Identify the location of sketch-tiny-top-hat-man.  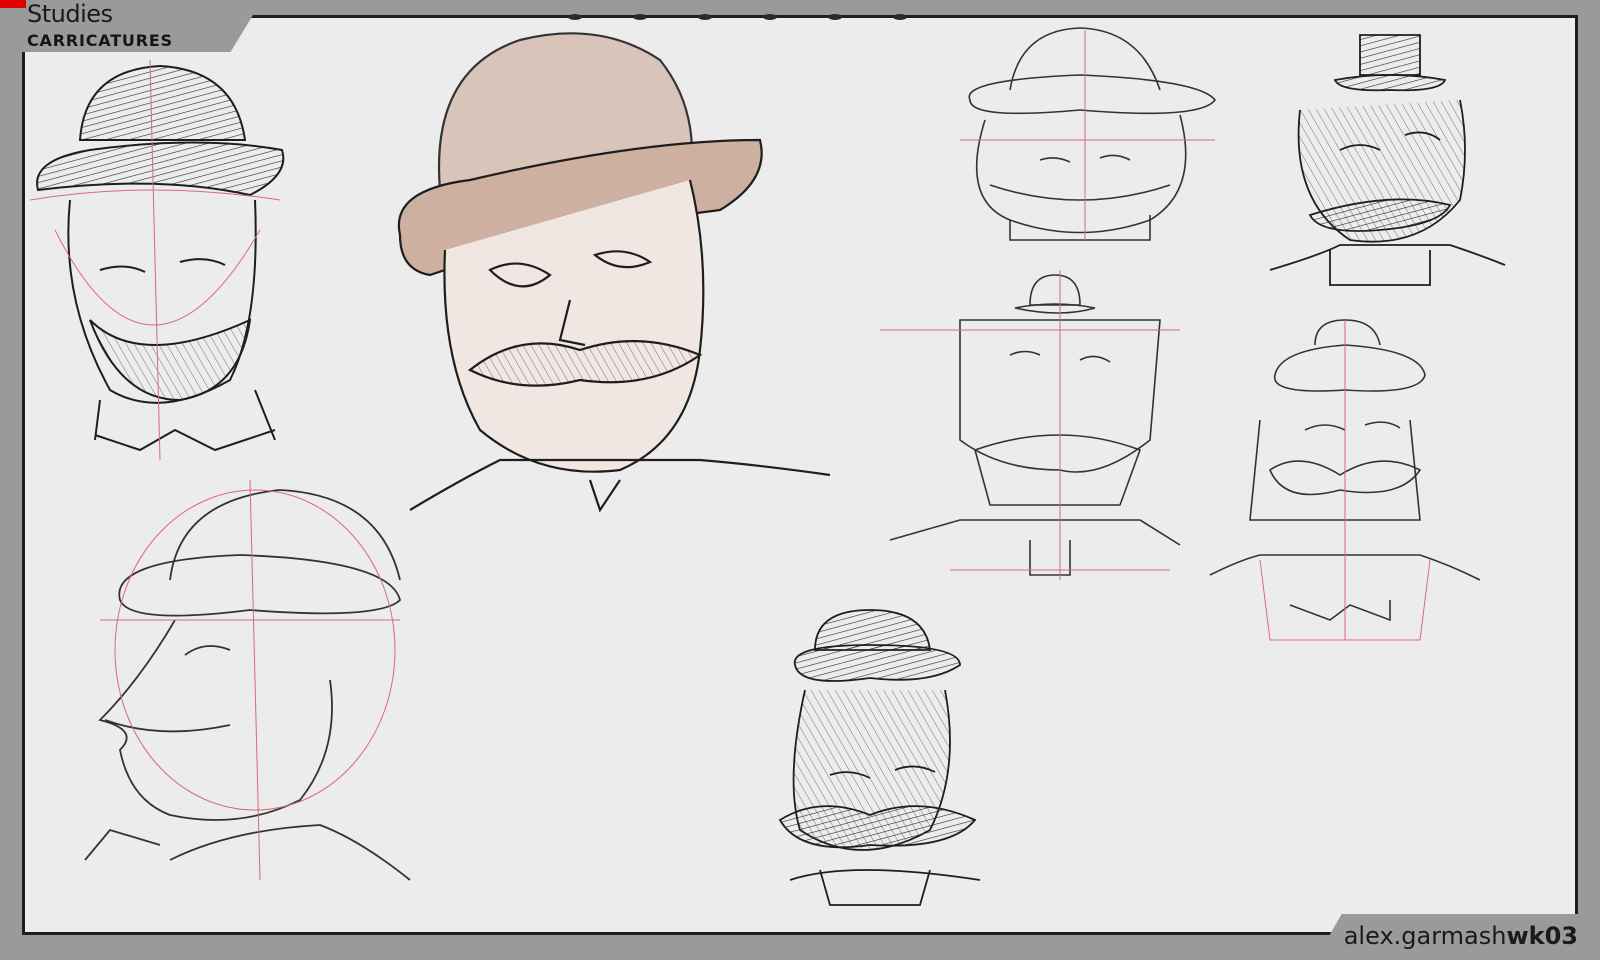
(1387, 160).